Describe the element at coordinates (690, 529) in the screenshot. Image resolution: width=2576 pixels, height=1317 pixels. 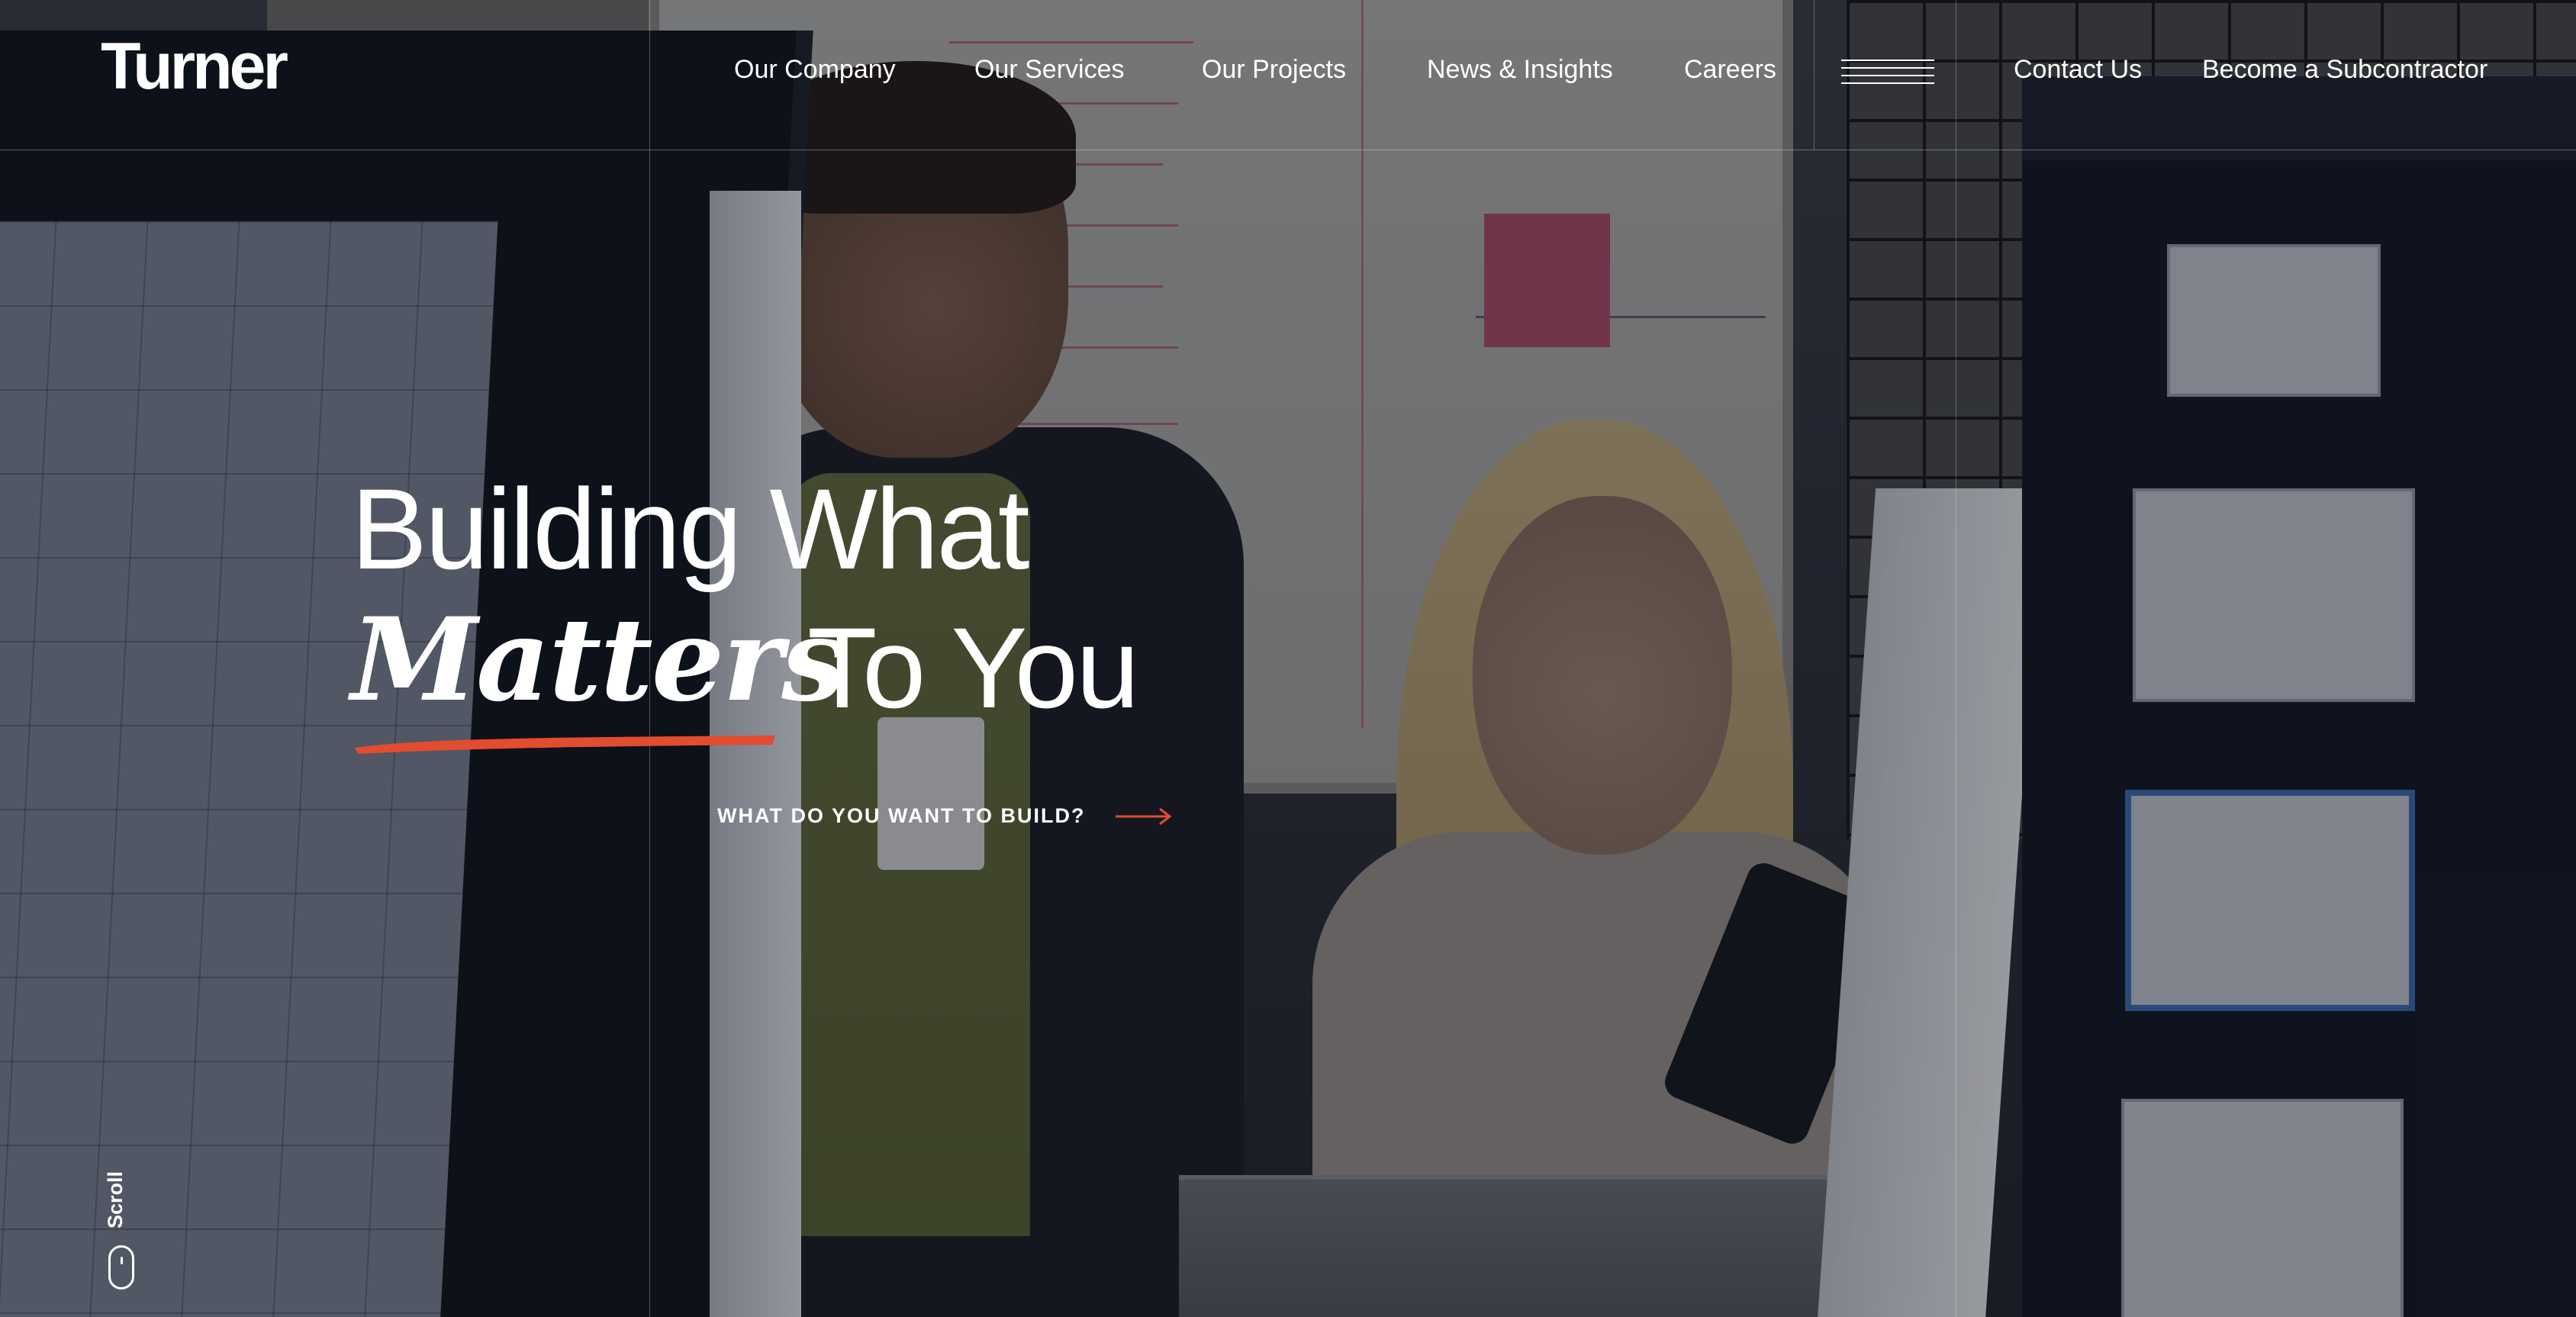
I see `hero-headline-line1: Building What` at that location.